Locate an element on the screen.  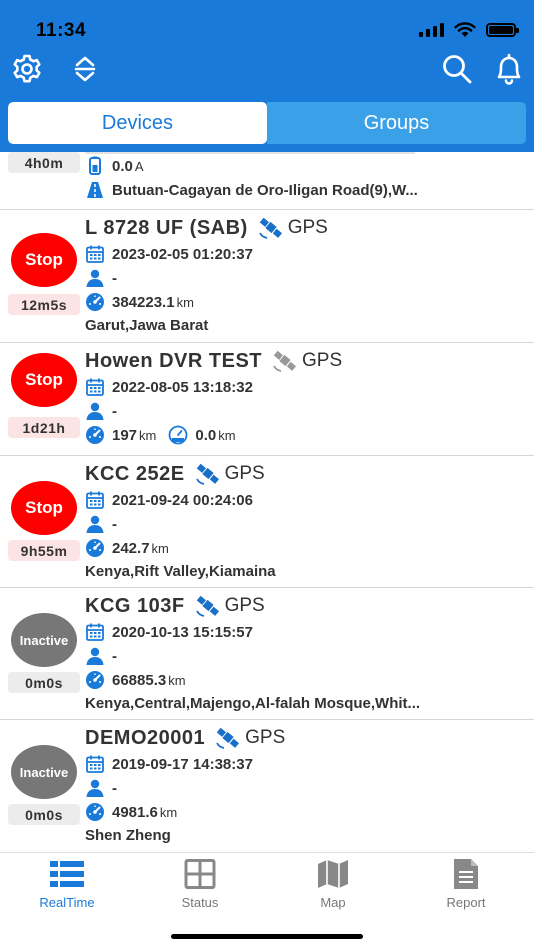
status-time: 11:34 is located at coordinates (61, 30).